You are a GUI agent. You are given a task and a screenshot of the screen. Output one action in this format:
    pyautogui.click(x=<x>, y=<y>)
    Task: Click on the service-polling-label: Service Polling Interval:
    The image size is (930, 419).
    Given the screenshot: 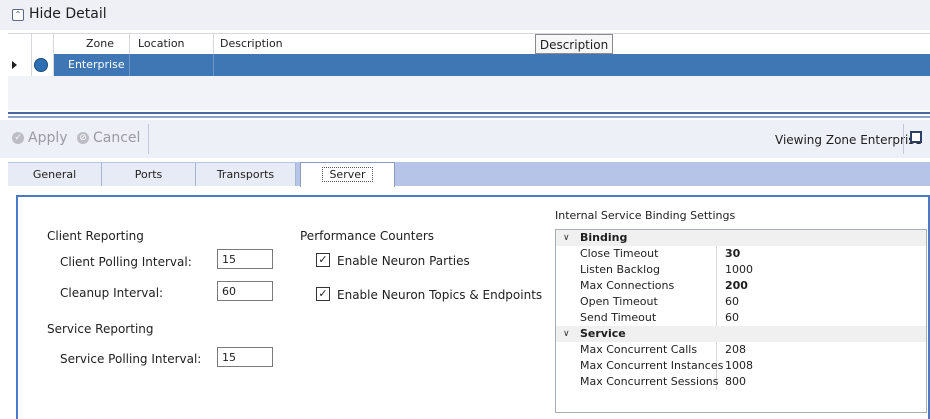 What is the action you would take?
    pyautogui.click(x=131, y=359)
    